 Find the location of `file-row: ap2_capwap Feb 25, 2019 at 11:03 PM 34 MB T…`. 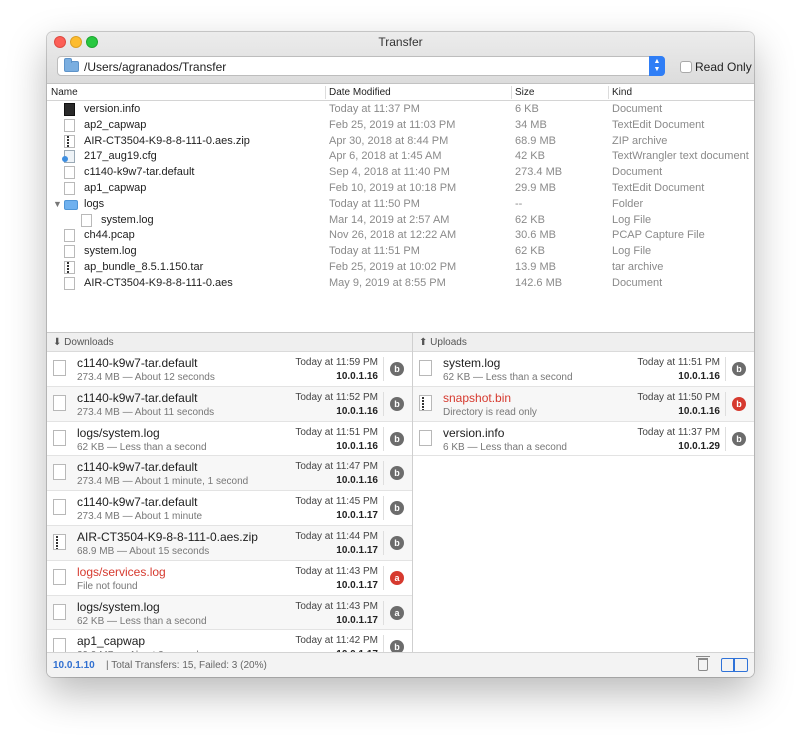

file-row: ap2_capwap Feb 25, 2019 at 11:03 PM 34 MB T… is located at coordinates (400, 126).